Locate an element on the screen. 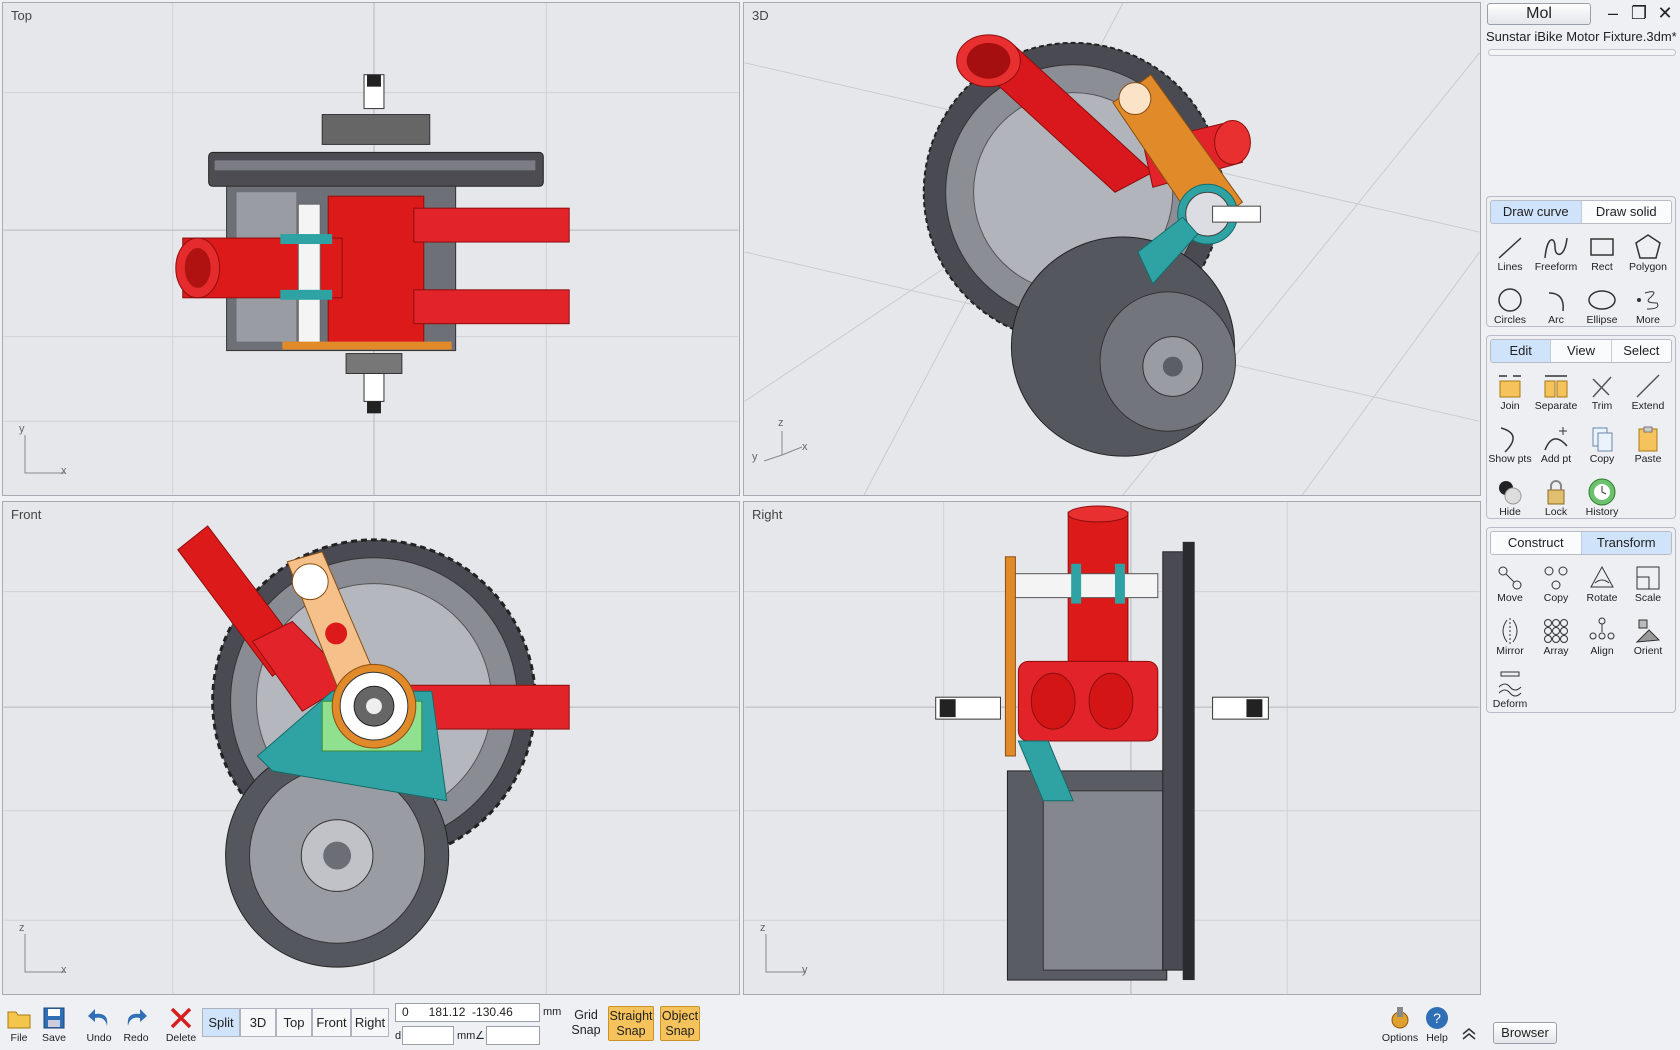 The width and height of the screenshot is (1680, 1050). array-tool: Array is located at coordinates (1556, 638).